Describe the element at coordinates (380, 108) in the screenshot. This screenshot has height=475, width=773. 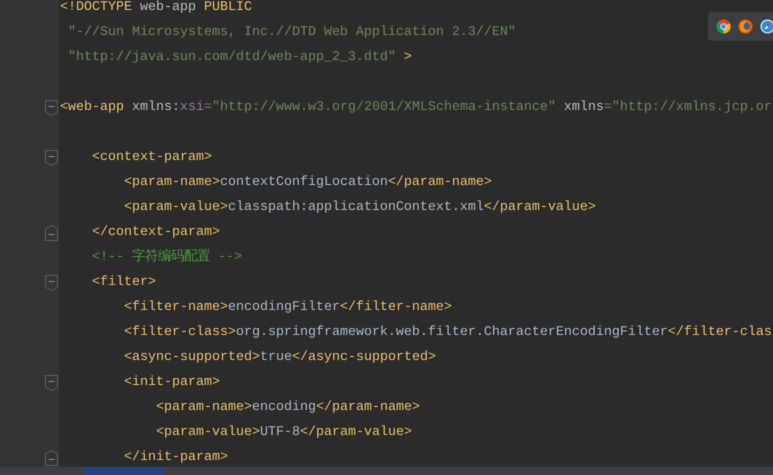
I see `string-literal: ="http://www.w3.org/2001/XMLSchema-instance"` at that location.